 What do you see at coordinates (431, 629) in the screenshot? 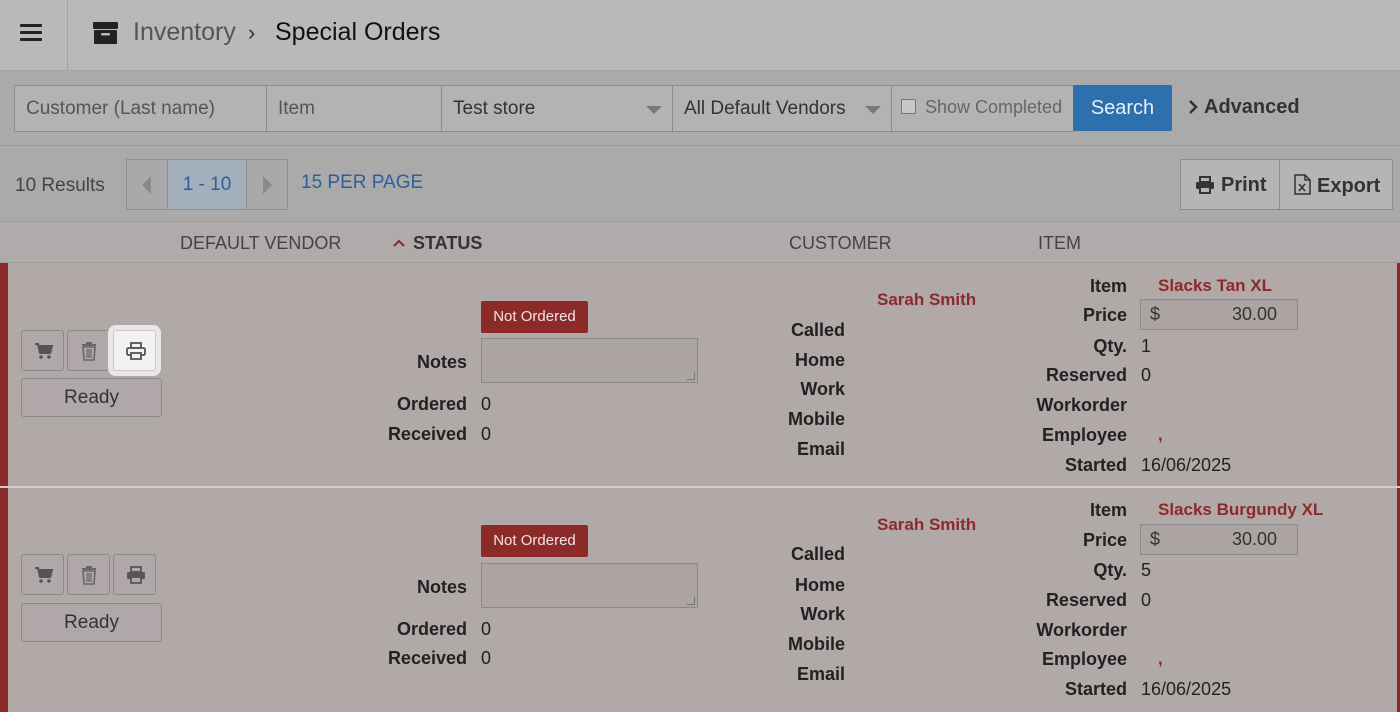
I see `ordered-label: Ordered` at bounding box center [431, 629].